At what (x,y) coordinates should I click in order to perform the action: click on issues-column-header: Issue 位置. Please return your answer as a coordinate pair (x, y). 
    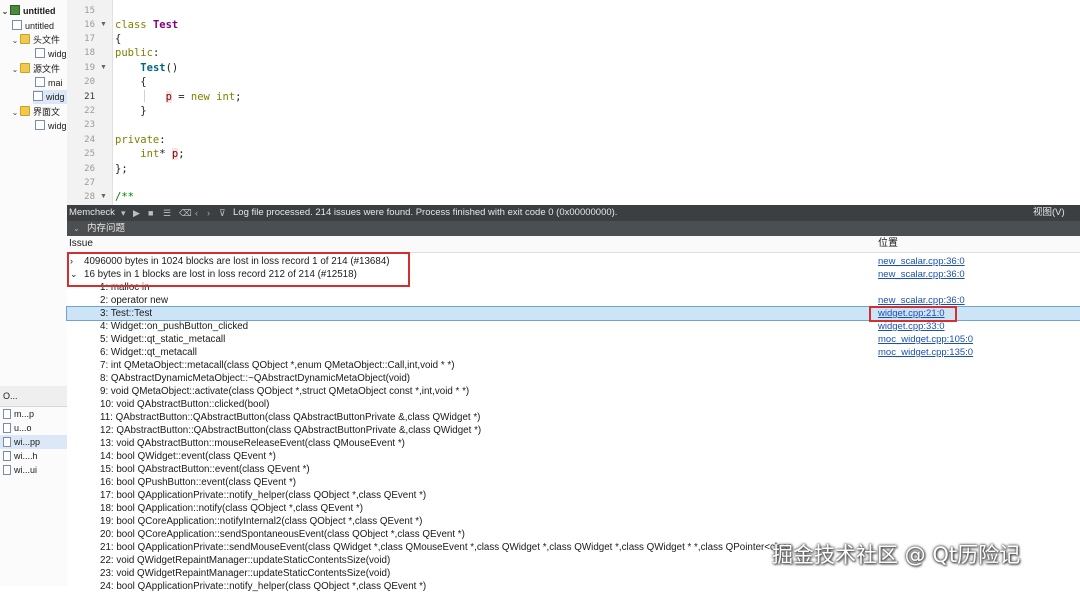
    Looking at the image, I should click on (573, 244).